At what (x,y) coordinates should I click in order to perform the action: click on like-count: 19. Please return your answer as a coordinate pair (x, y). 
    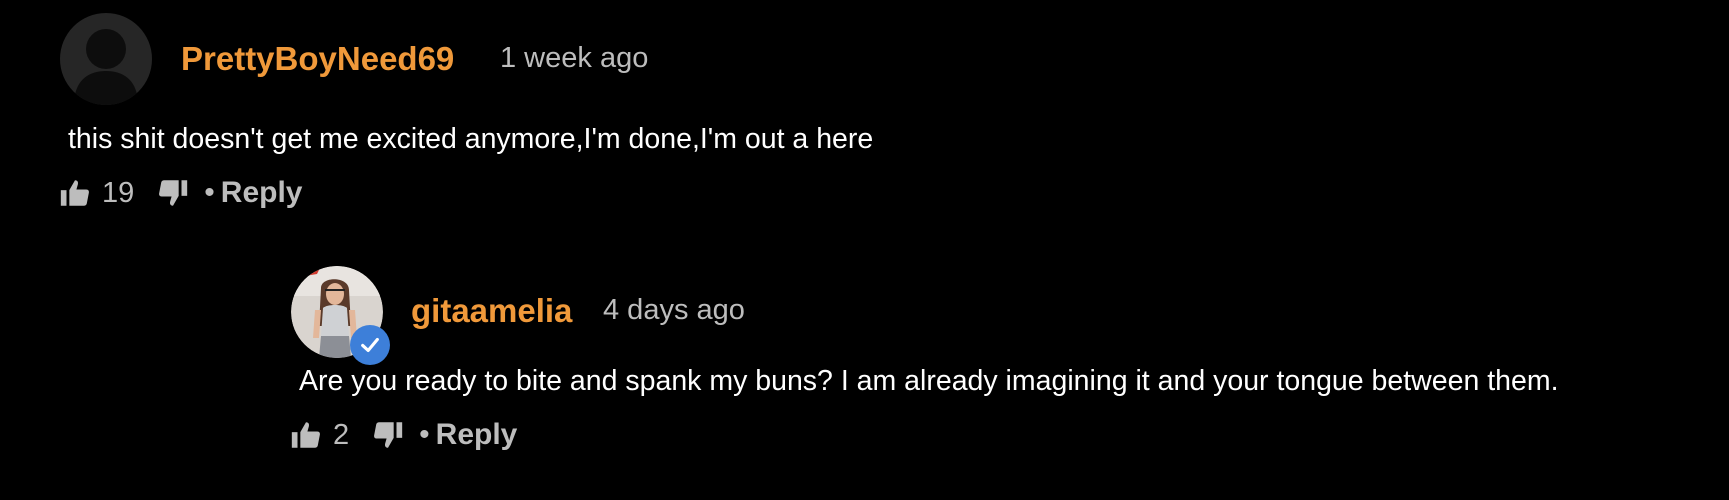
    Looking at the image, I should click on (118, 192).